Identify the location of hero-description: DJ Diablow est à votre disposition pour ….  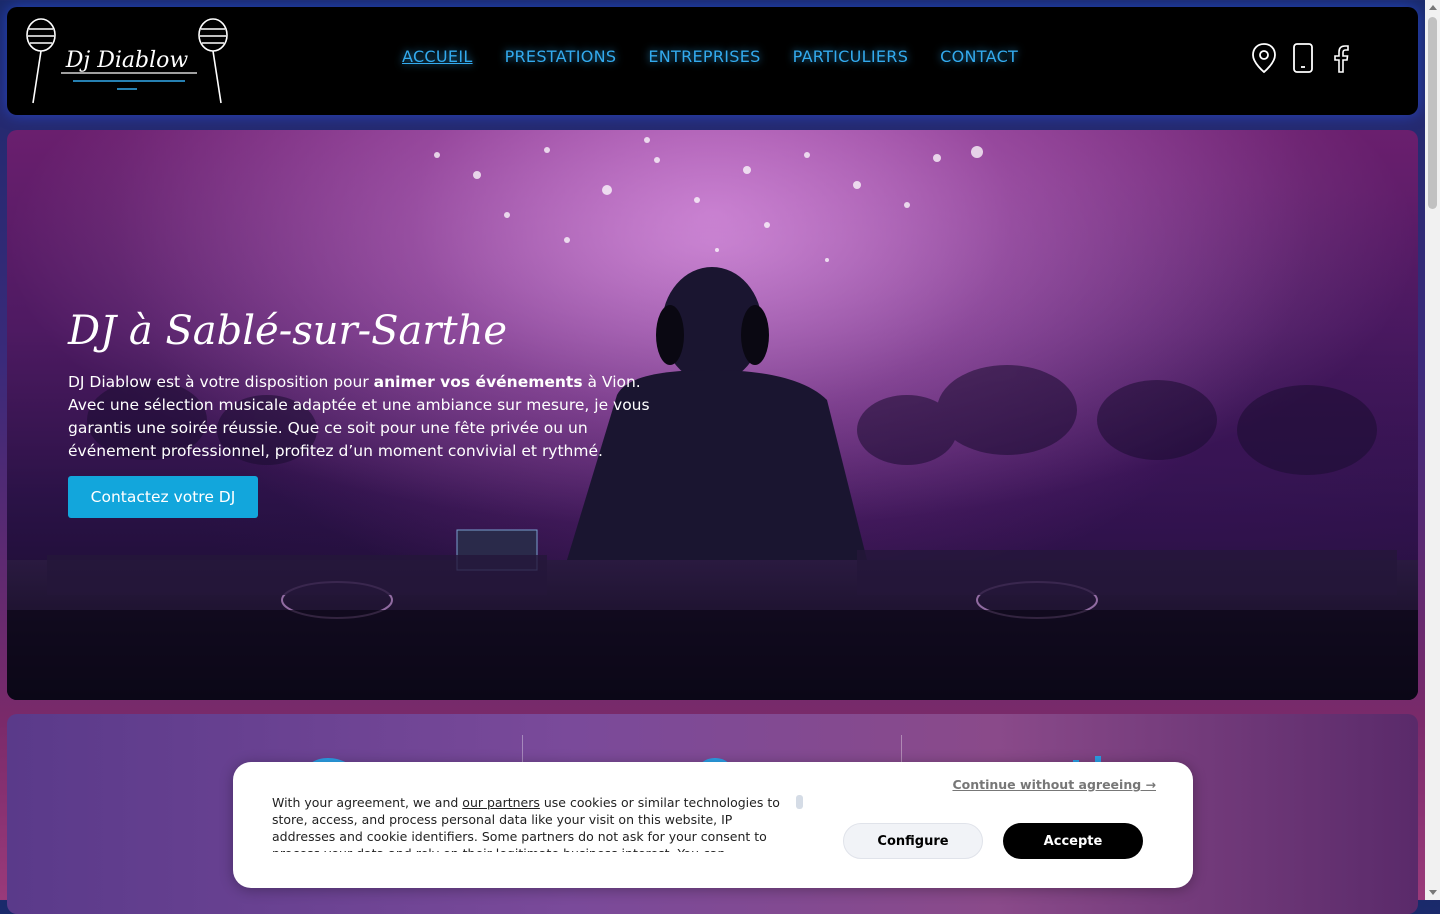
(368, 417).